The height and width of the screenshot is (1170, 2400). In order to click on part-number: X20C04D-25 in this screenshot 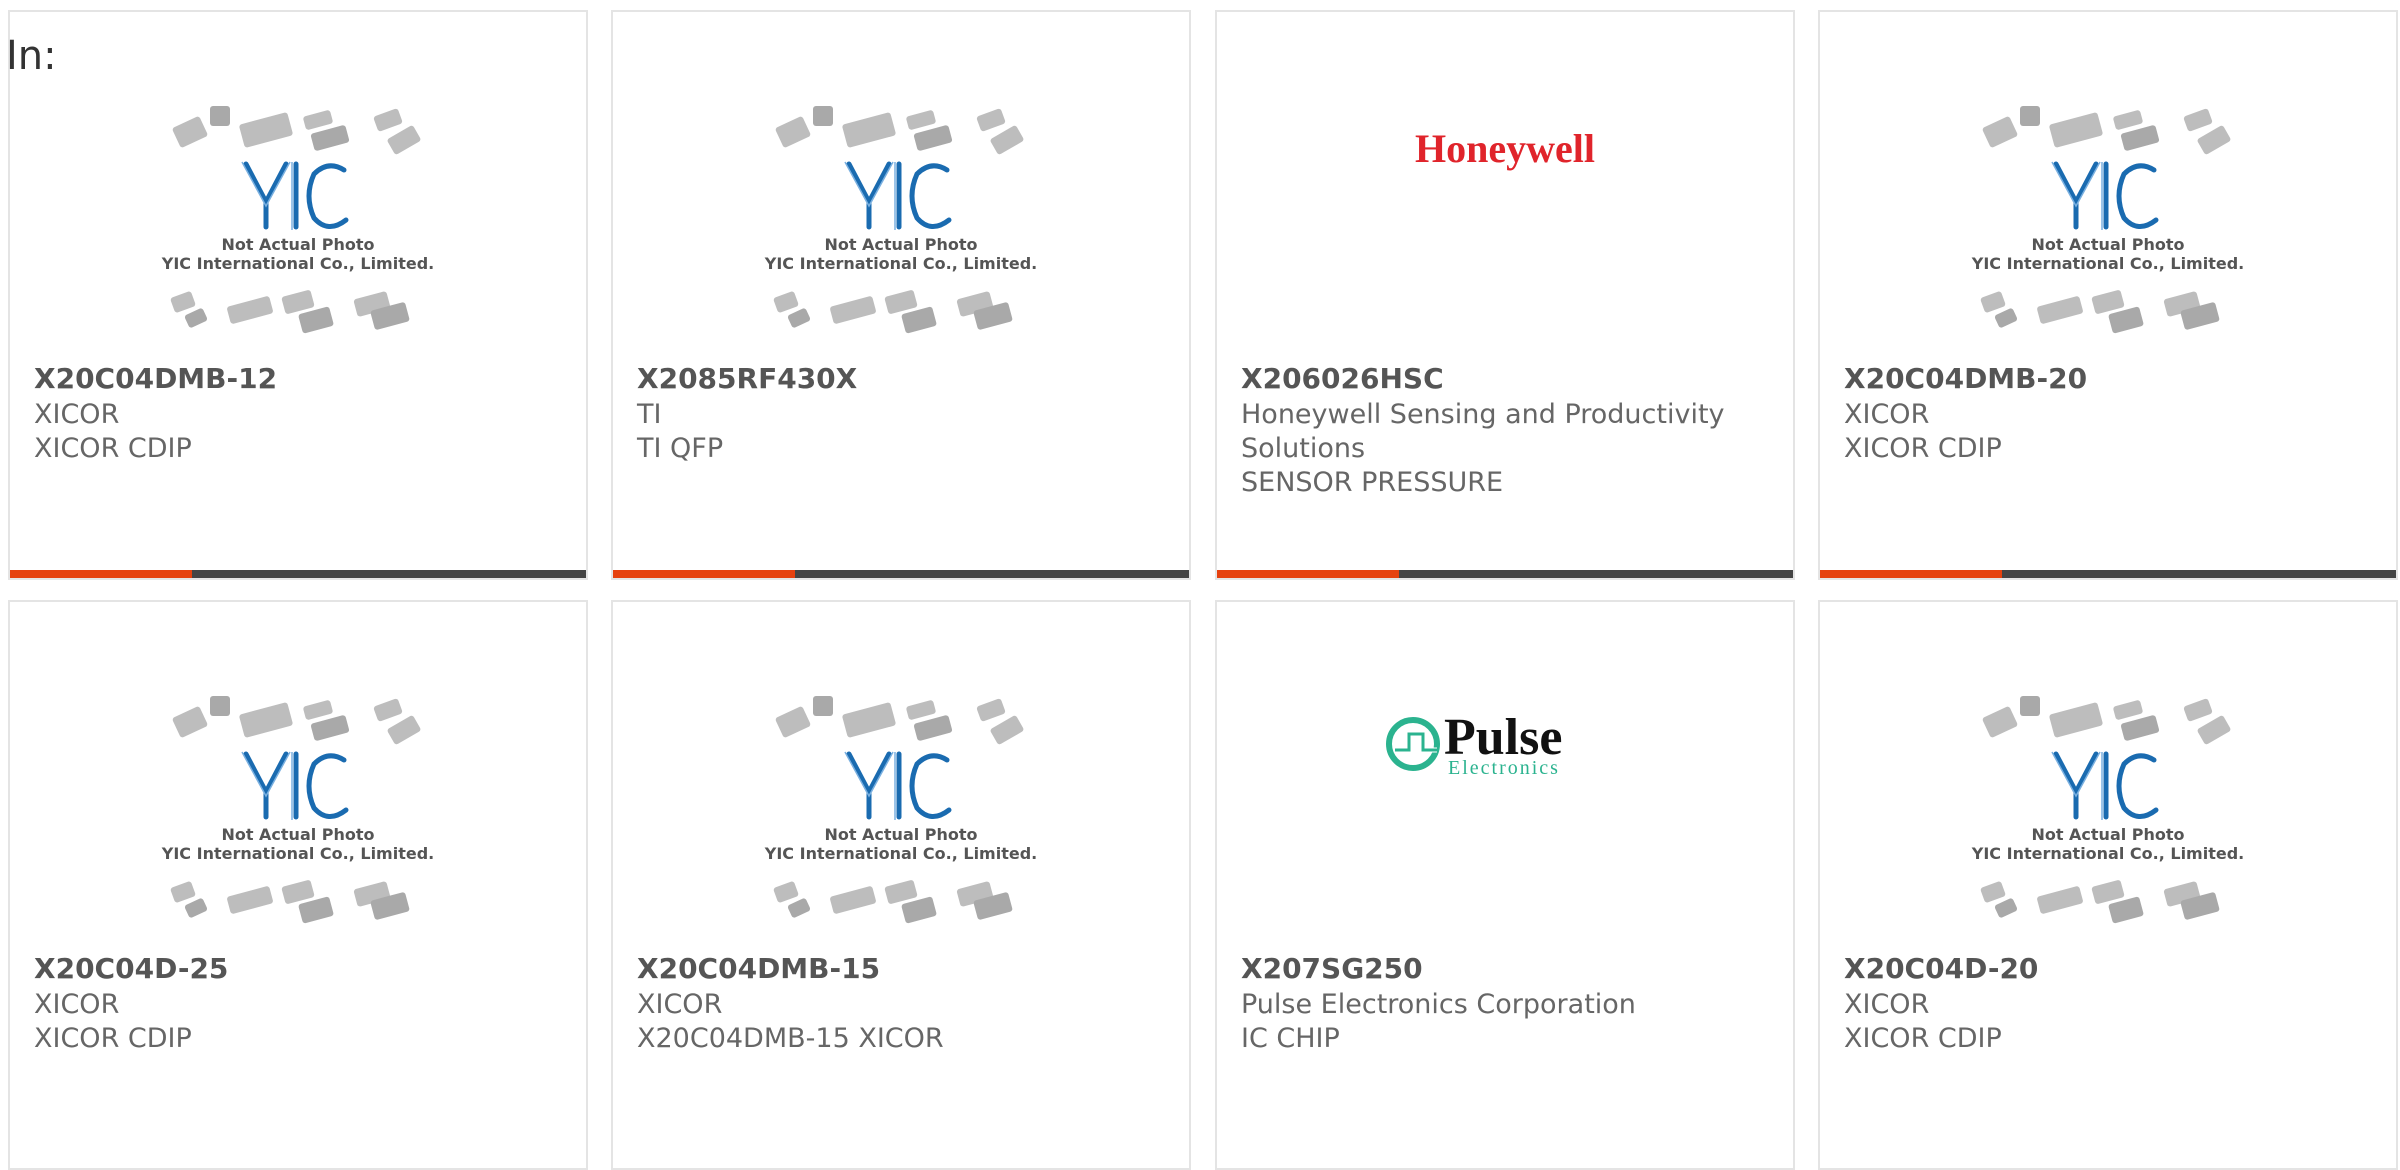, I will do `click(131, 968)`.